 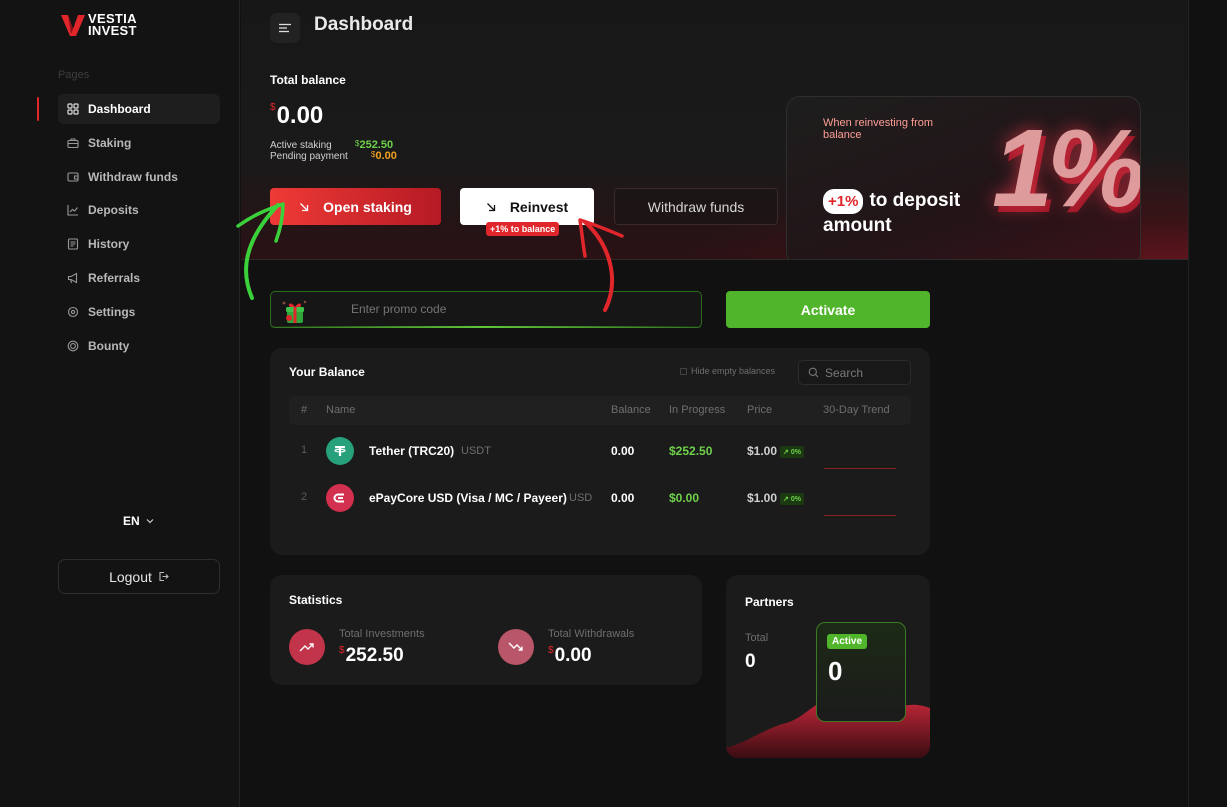 I want to click on withdraw-funds-label: Withdraw funds, so click(x=696, y=206).